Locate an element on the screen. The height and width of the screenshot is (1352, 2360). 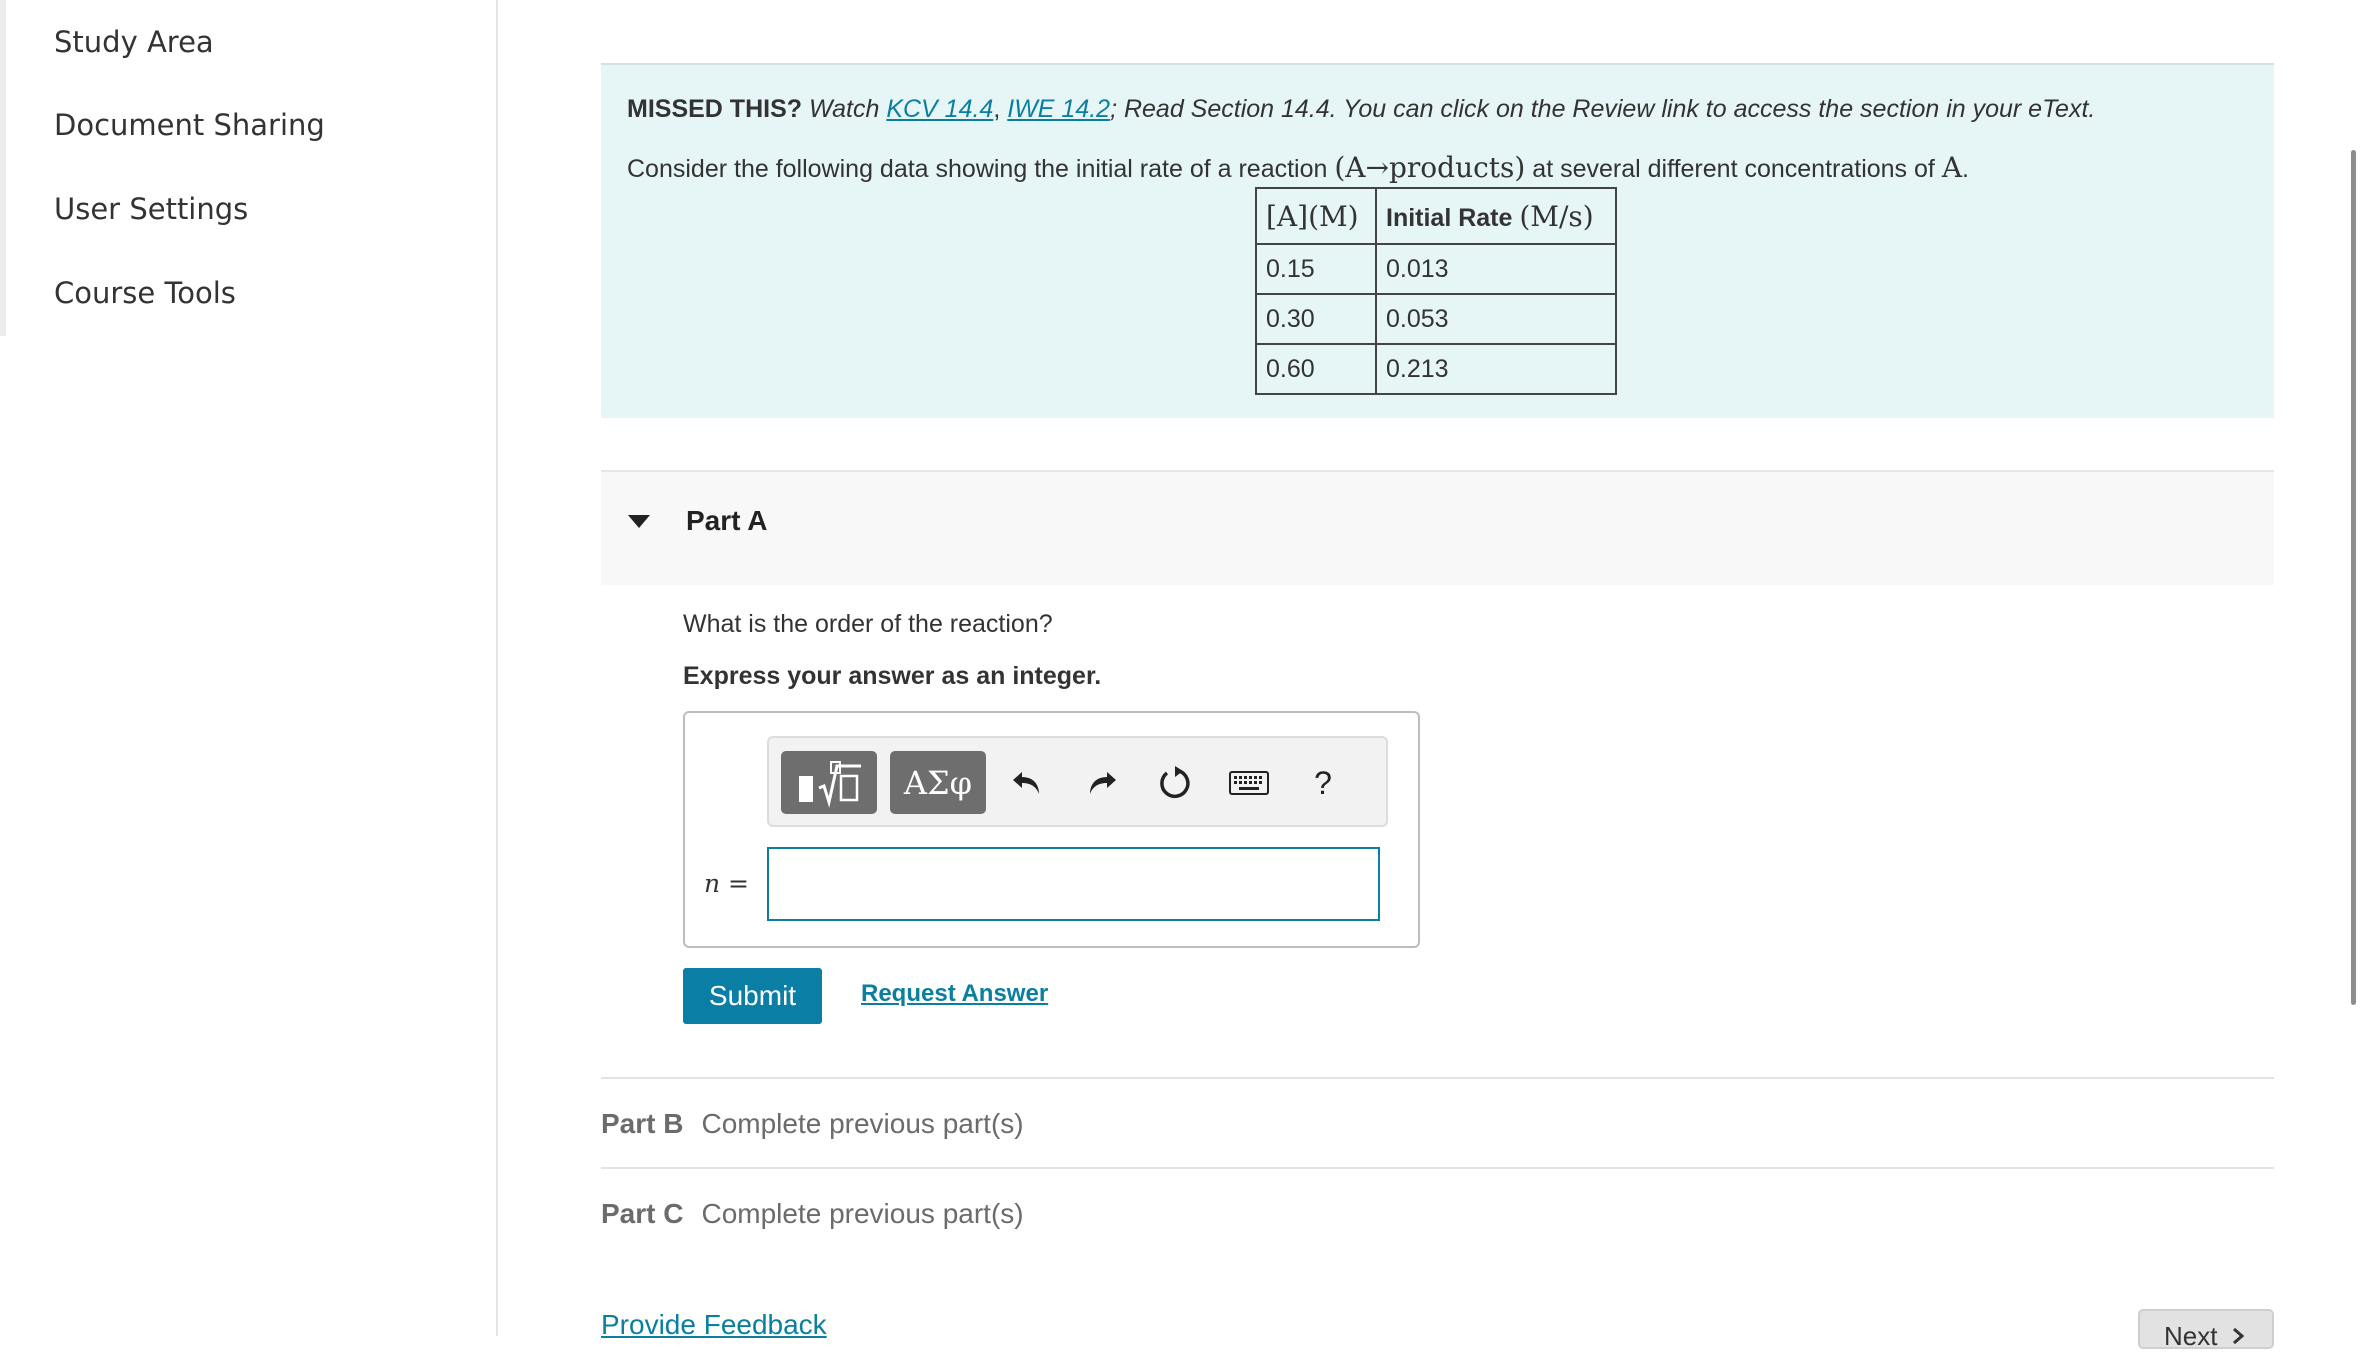
table-row: 0.30 0.053 is located at coordinates (1436, 319).